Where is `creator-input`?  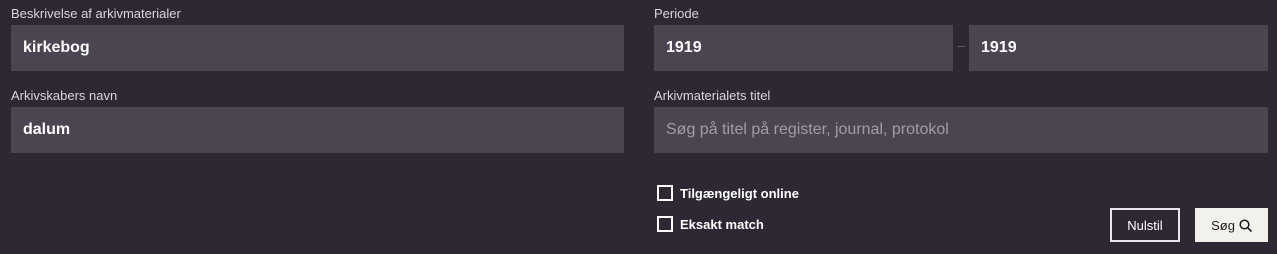 creator-input is located at coordinates (317, 130).